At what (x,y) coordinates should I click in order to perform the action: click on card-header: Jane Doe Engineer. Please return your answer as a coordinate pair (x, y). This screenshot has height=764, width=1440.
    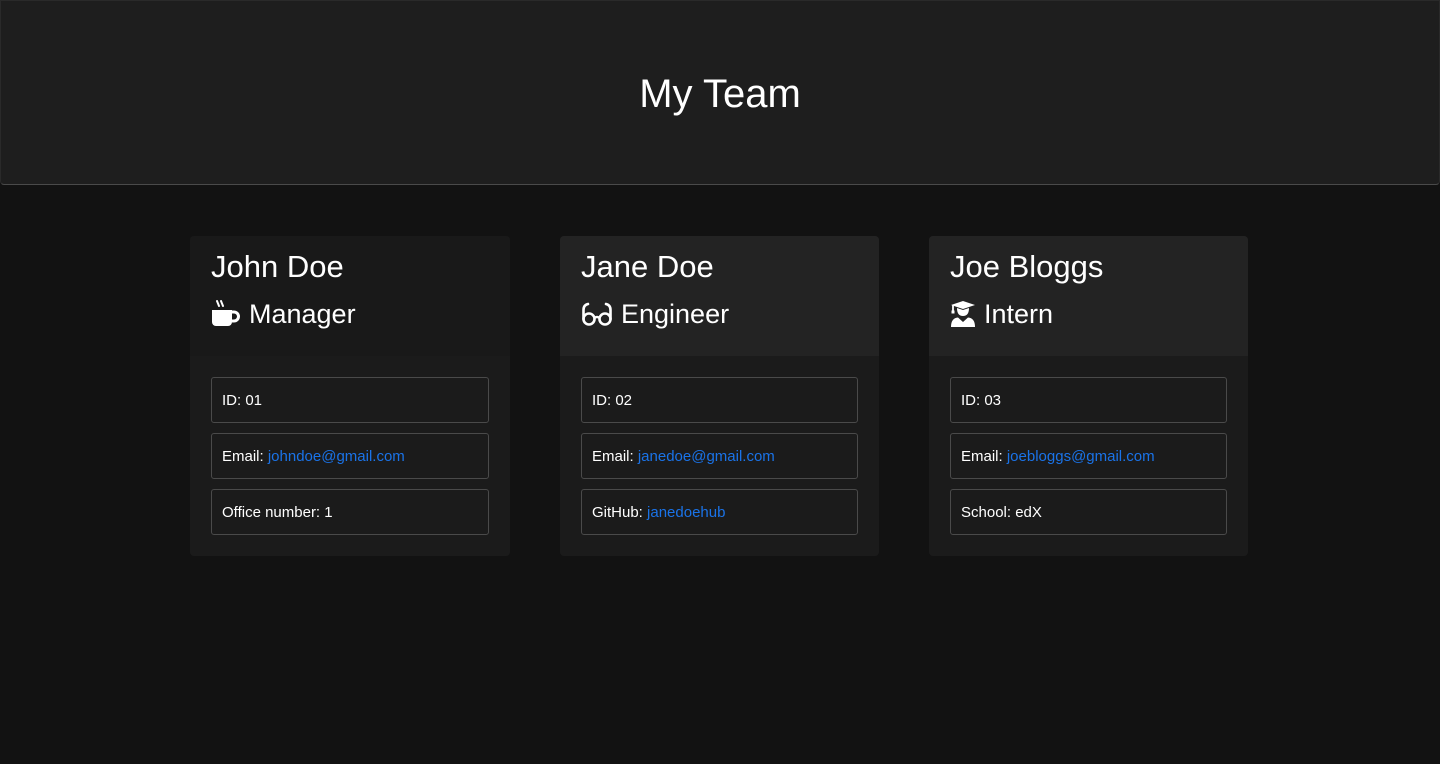
    Looking at the image, I should click on (719, 296).